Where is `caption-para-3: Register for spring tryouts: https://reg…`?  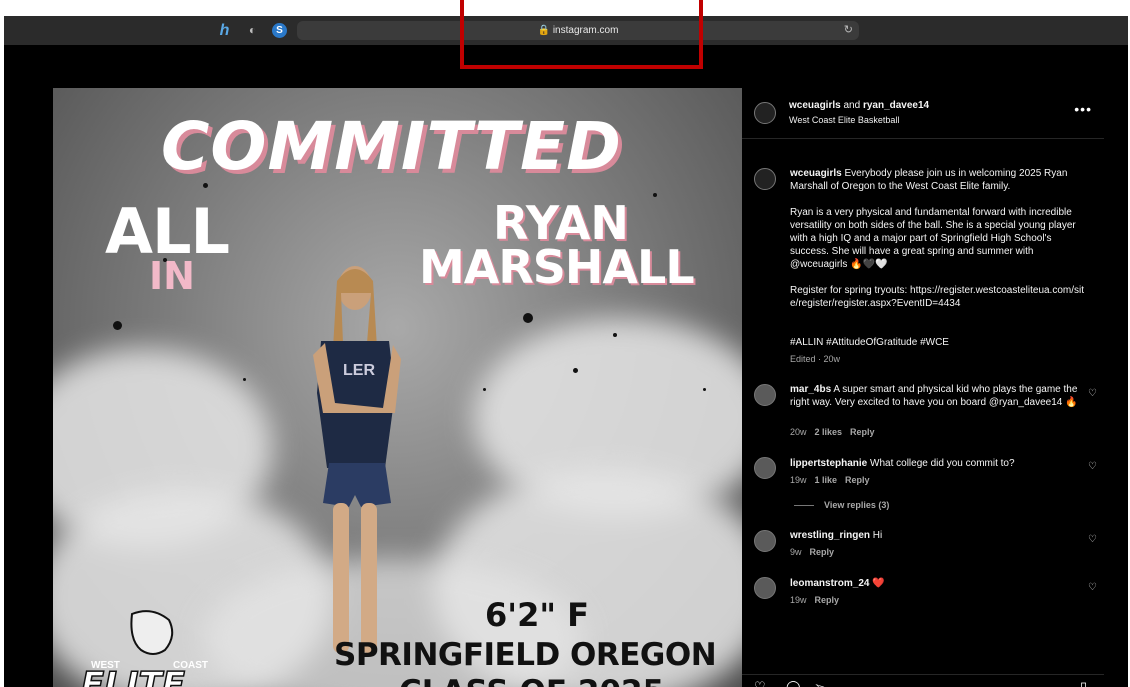
caption-para-3: Register for spring tryouts: https://reg… is located at coordinates (937, 297).